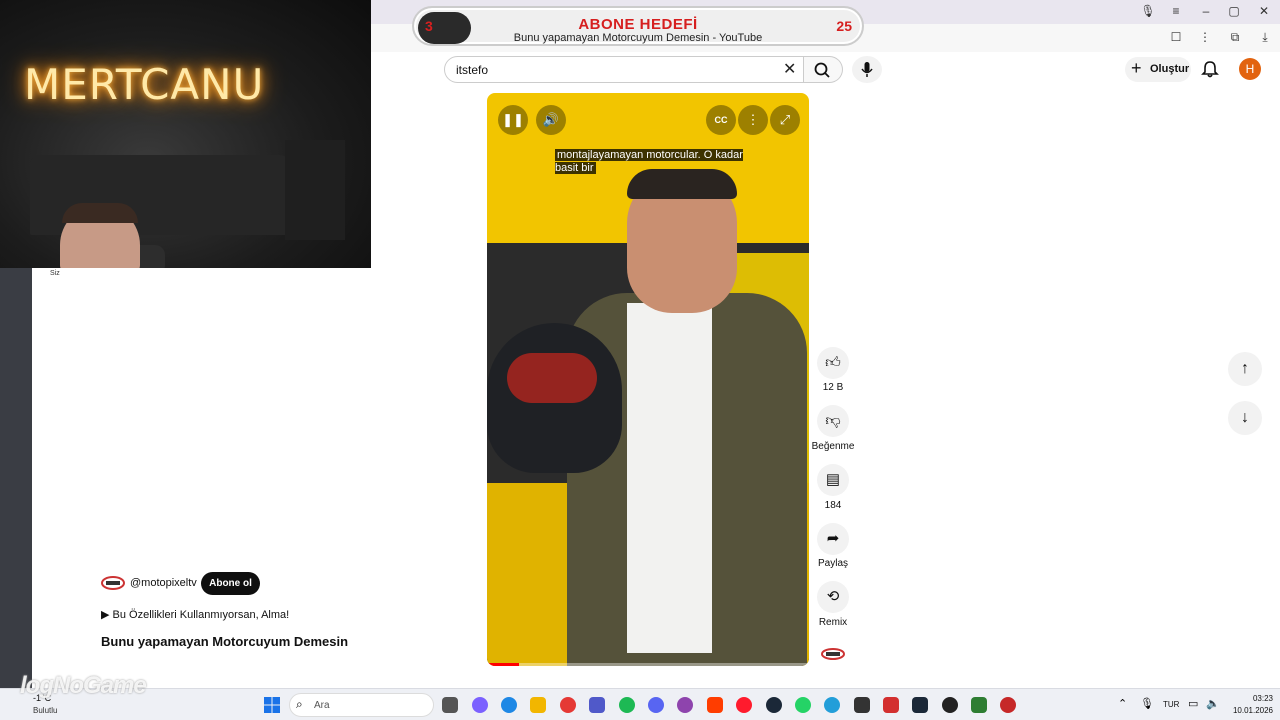  Describe the element at coordinates (1210, 69) in the screenshot. I see `notifications-bell-icon` at that location.